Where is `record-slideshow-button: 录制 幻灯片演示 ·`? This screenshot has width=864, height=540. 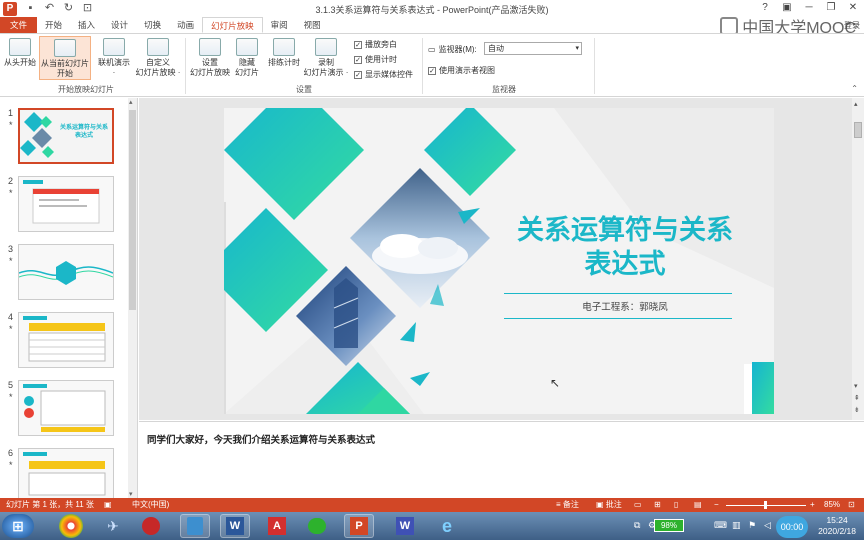 record-slideshow-button: 录制 幻灯片演示 · is located at coordinates (326, 58).